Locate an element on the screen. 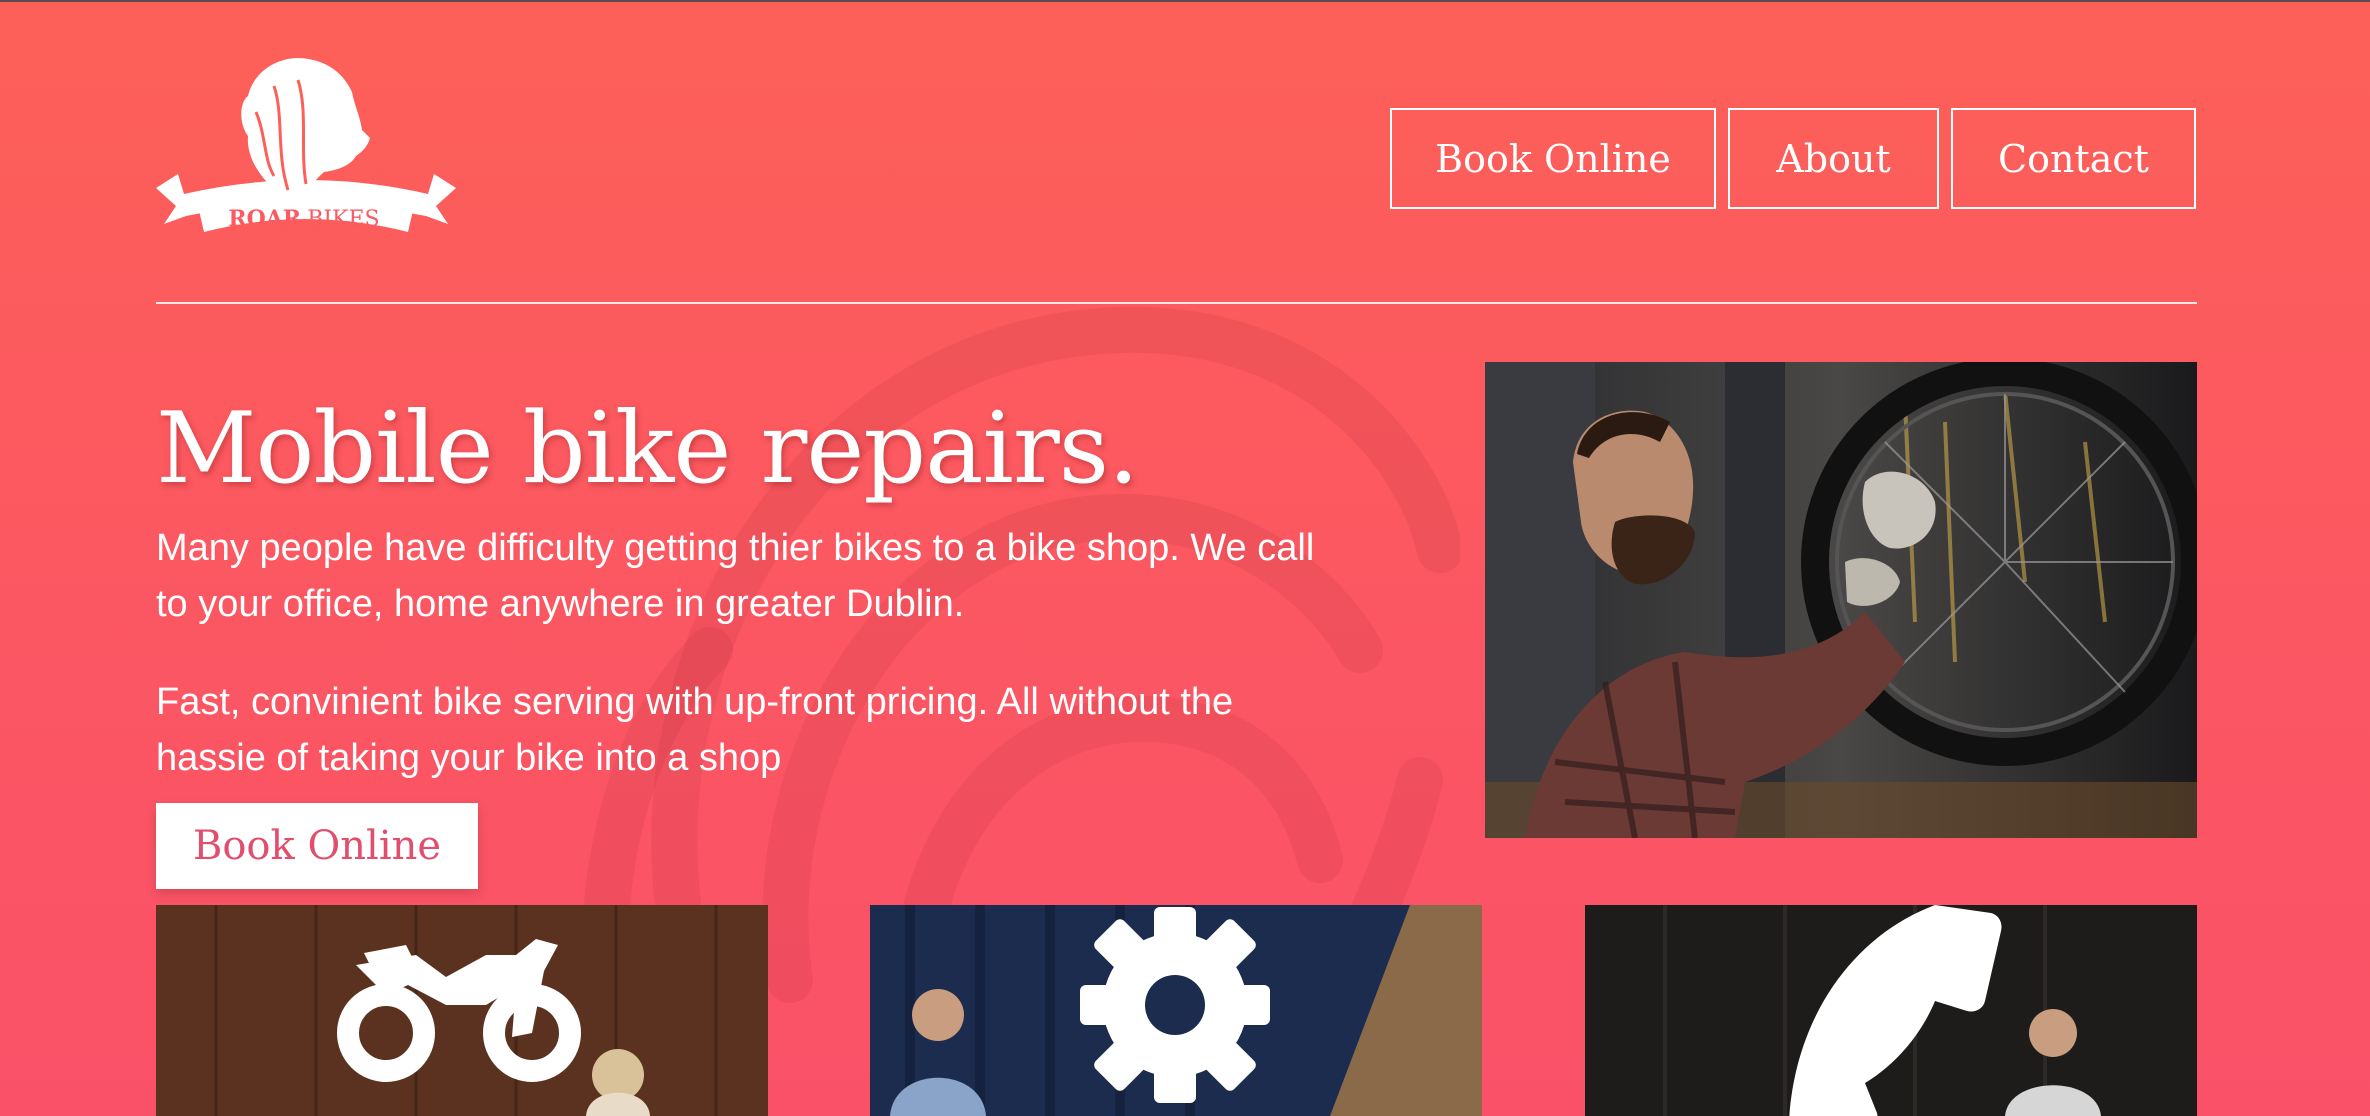 Image resolution: width=2370 pixels, height=1116 pixels. service-card-phone is located at coordinates (1891, 1010).